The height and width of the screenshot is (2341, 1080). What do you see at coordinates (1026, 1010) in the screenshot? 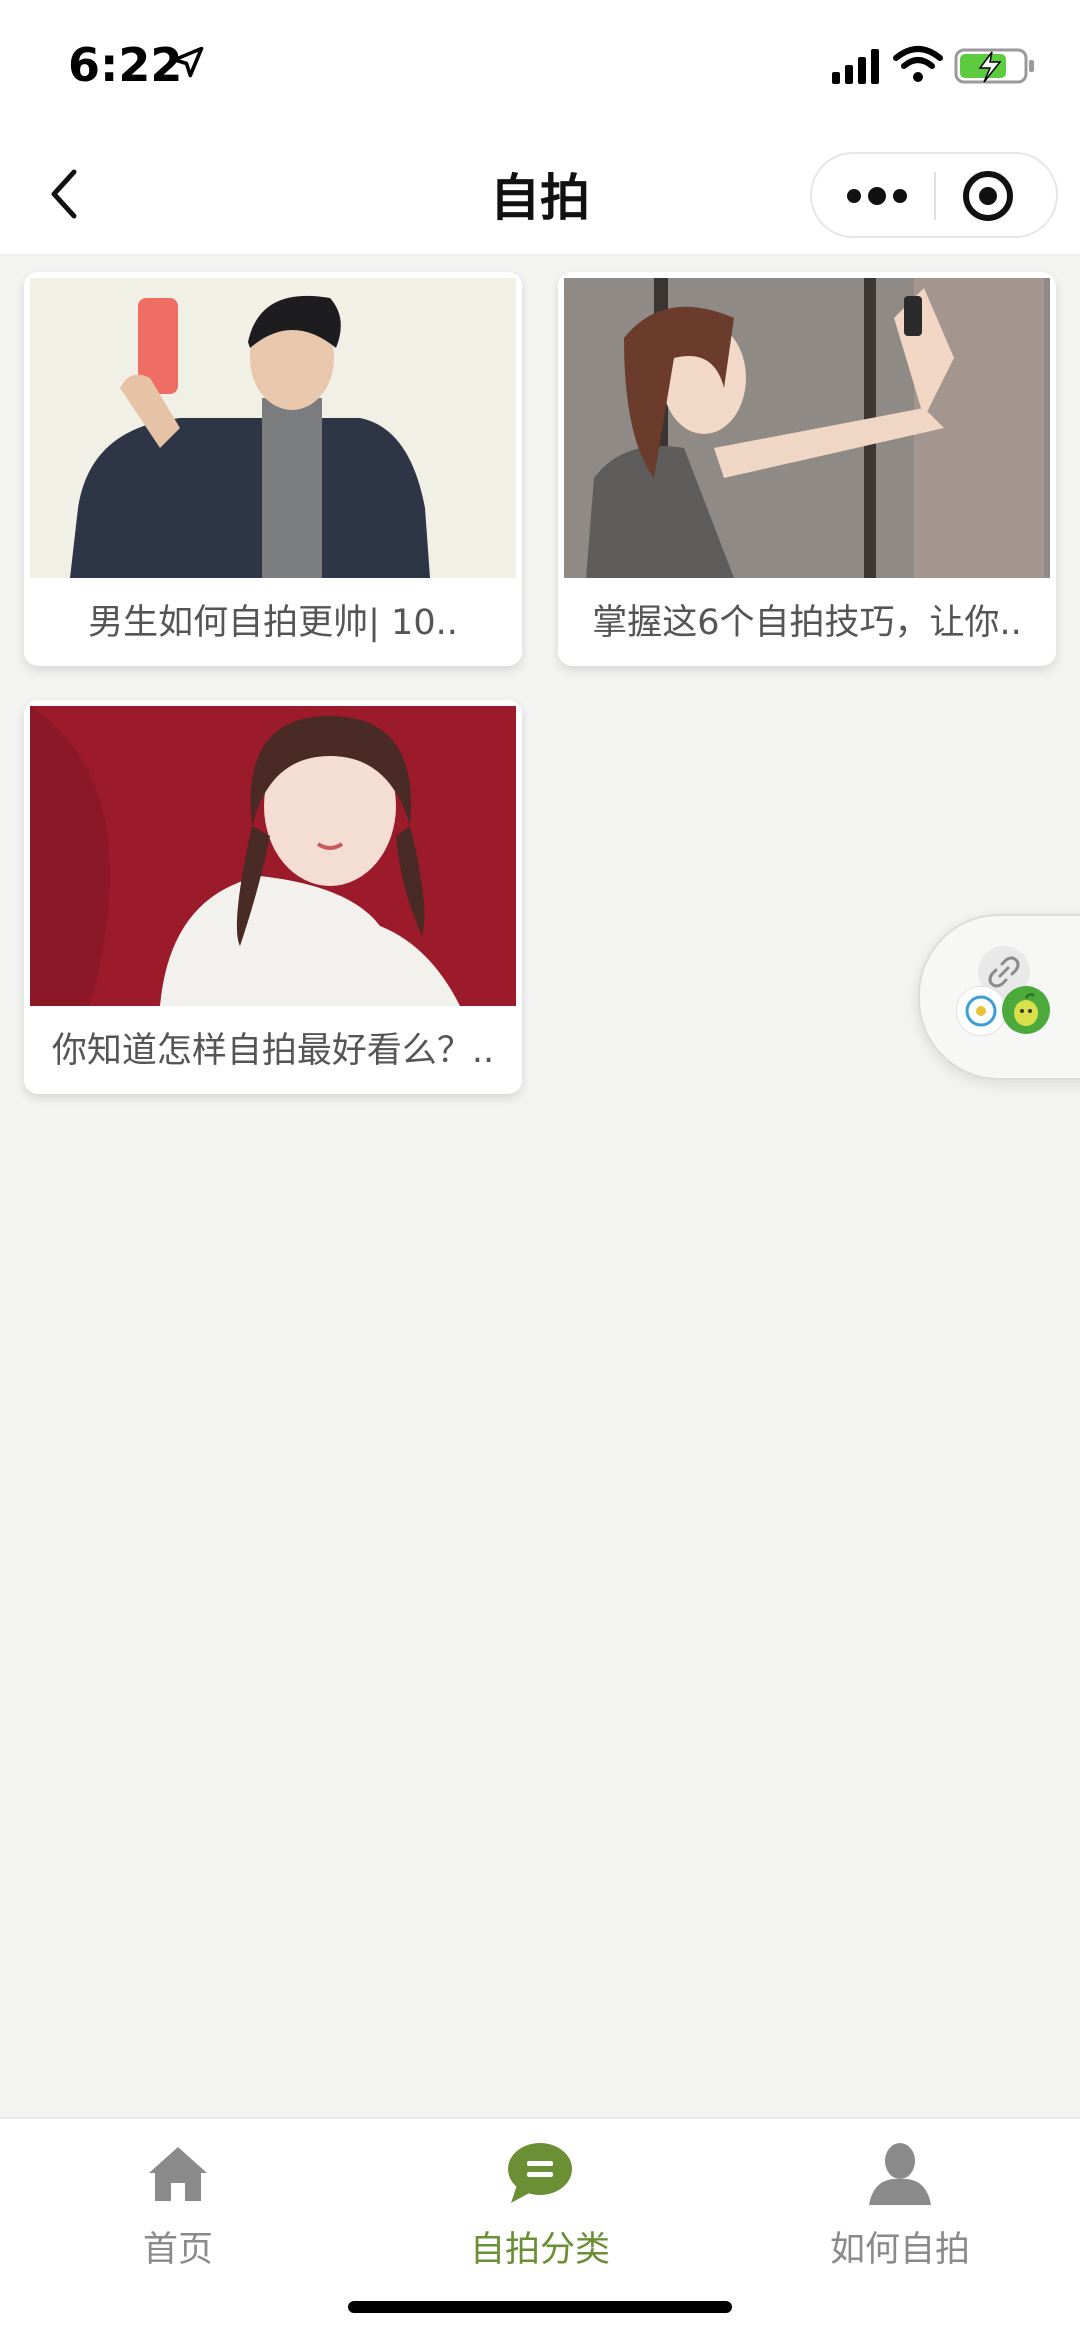
I see `mascot-logo-icon` at bounding box center [1026, 1010].